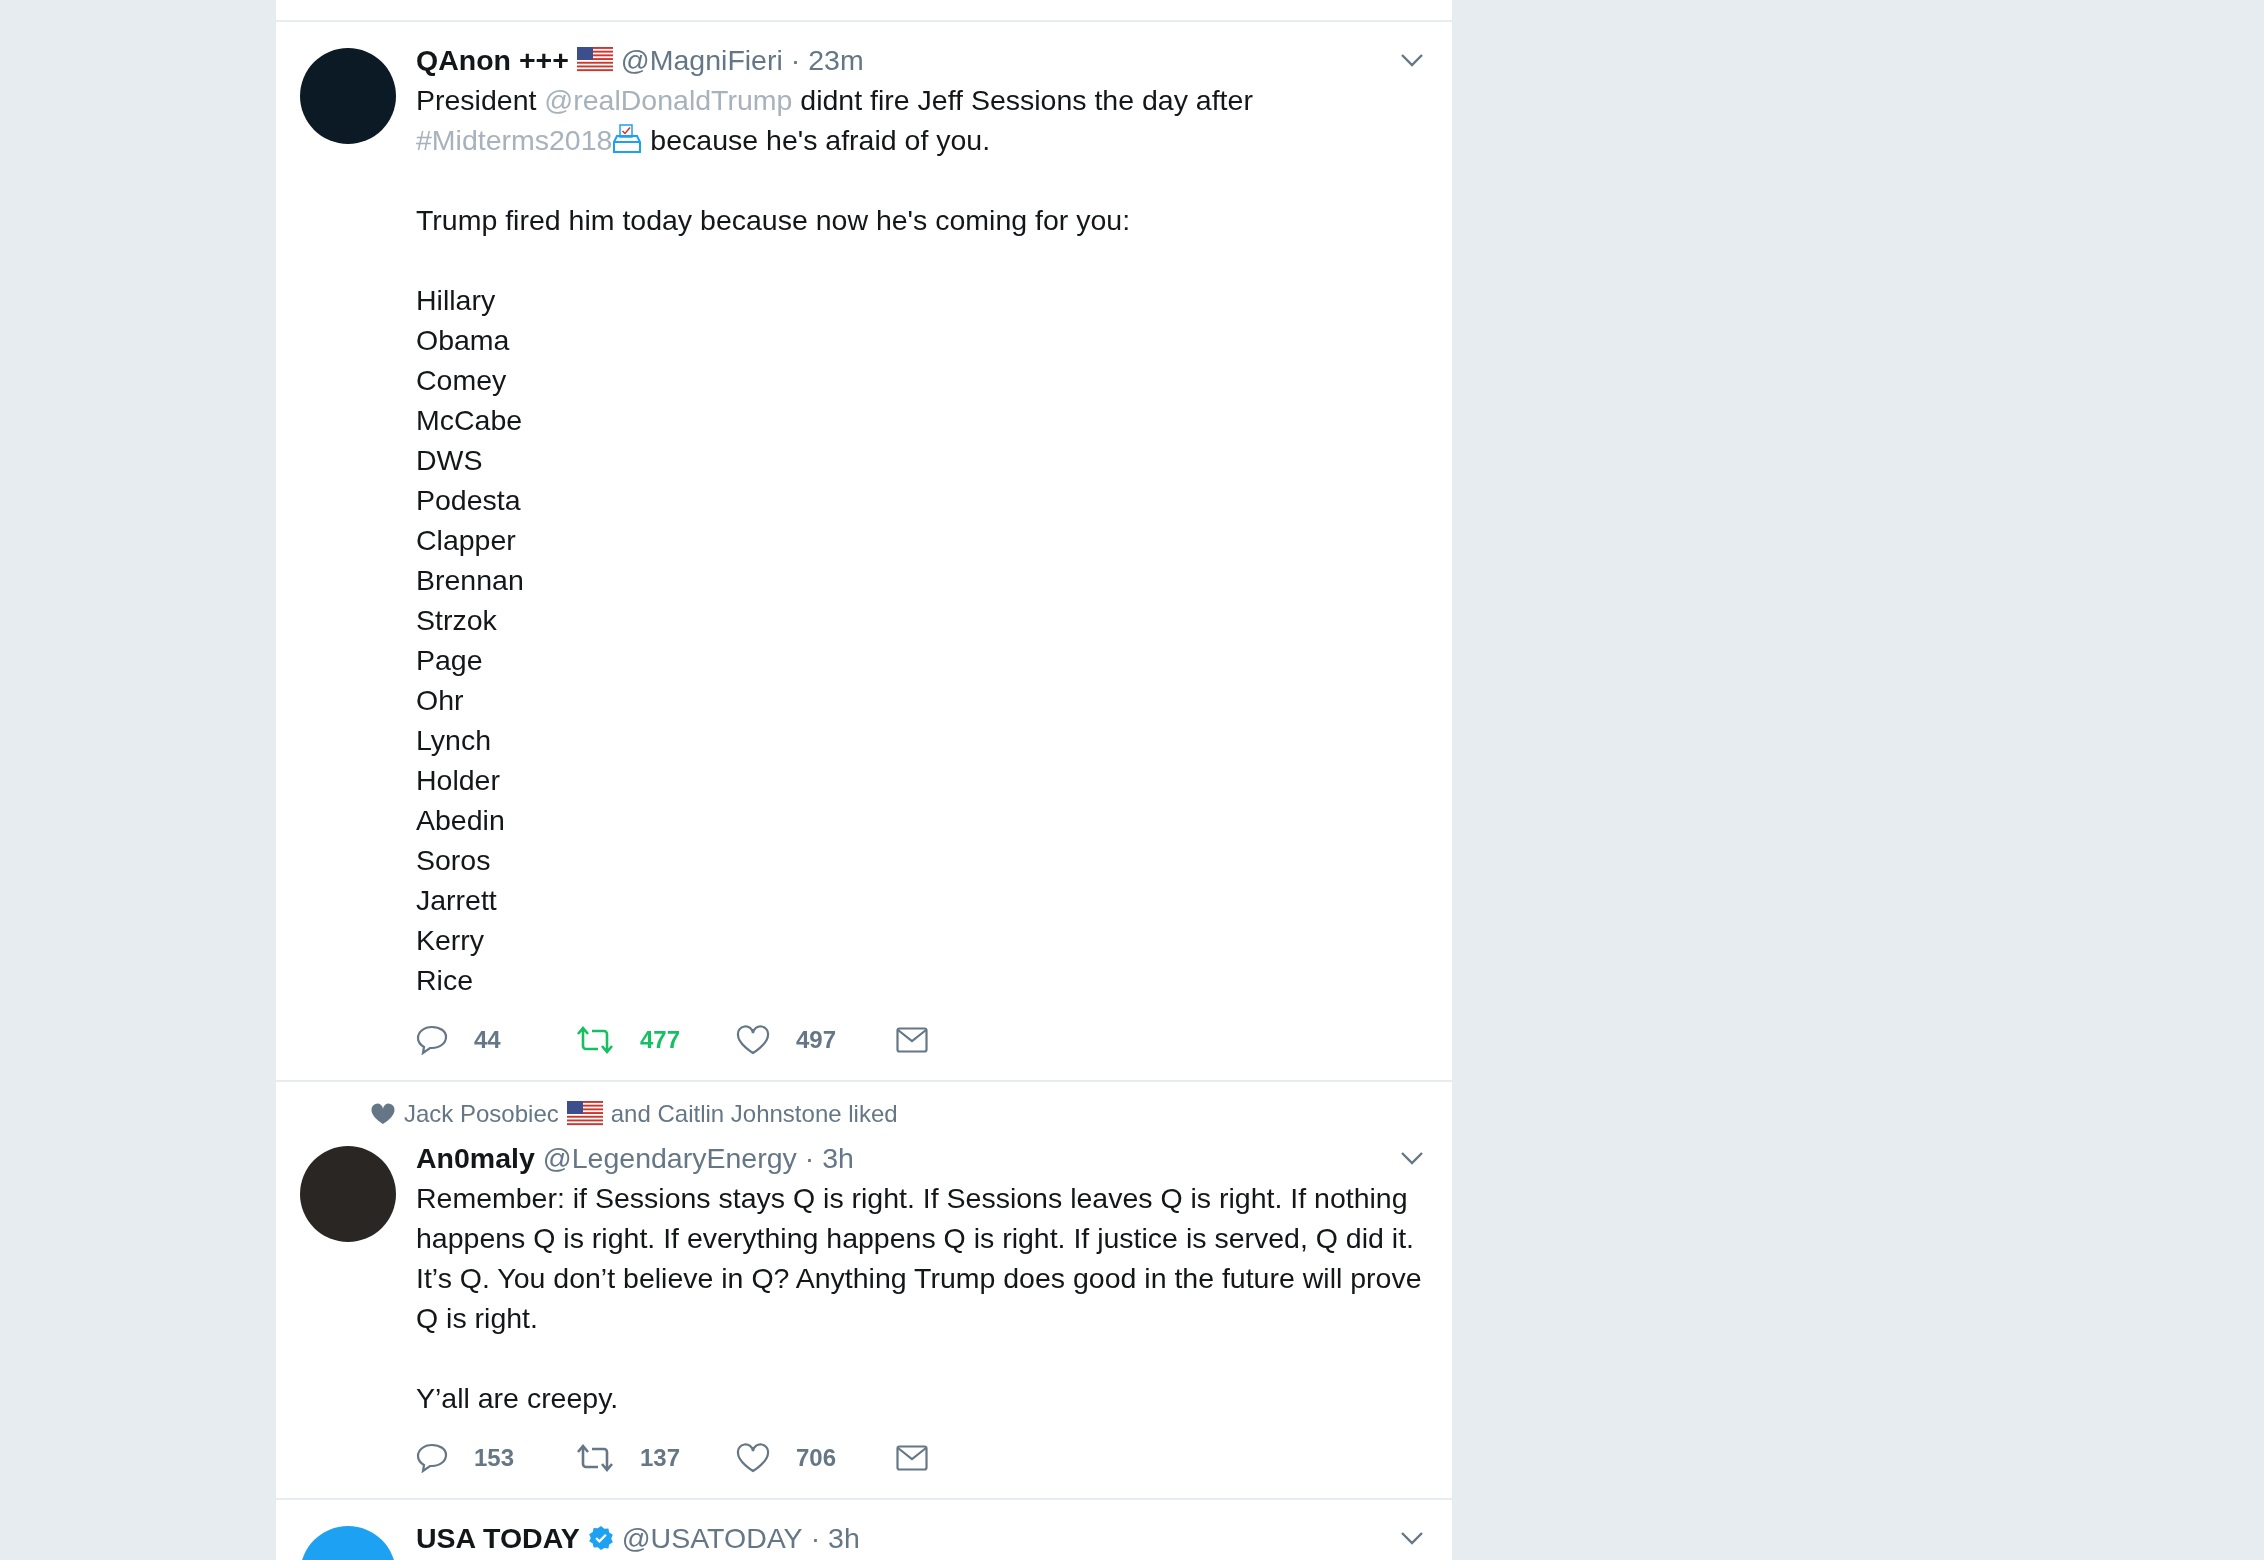  Describe the element at coordinates (457, 620) in the screenshot. I see `tweet-text-line: Strzok` at that location.